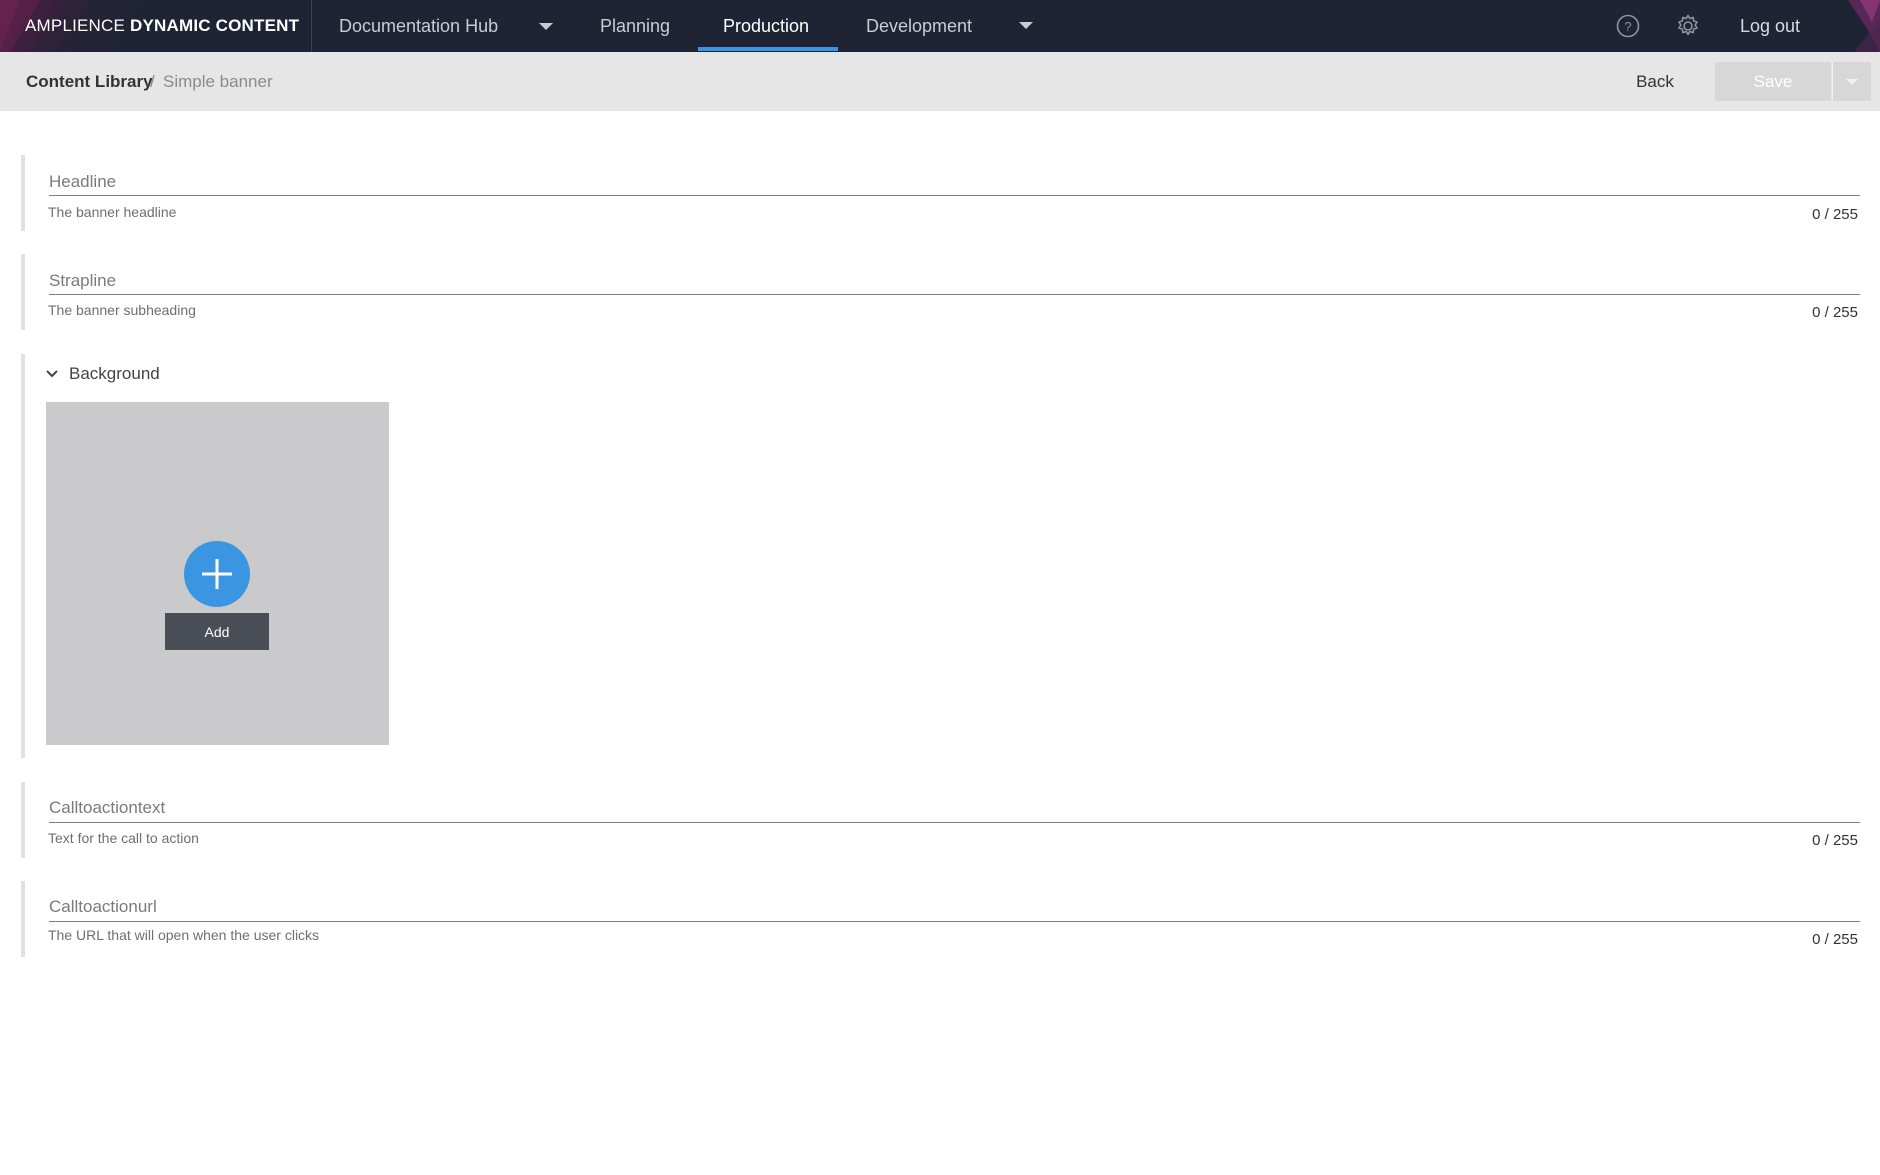 The width and height of the screenshot is (1880, 1175). Describe the element at coordinates (1864, 26) in the screenshot. I see `corner-decoration` at that location.